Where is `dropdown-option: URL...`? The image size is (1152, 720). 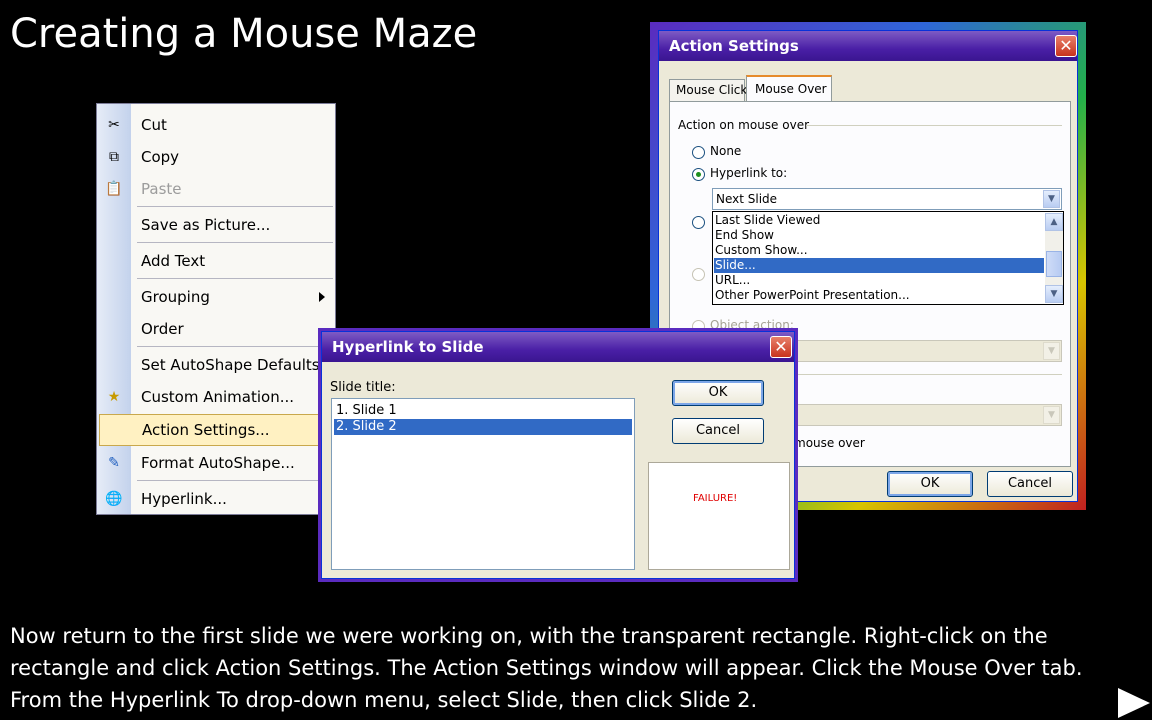
dropdown-option: URL... is located at coordinates (879, 280).